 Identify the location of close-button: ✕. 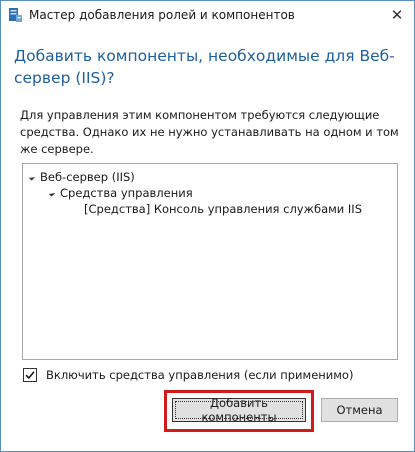
(397, 15).